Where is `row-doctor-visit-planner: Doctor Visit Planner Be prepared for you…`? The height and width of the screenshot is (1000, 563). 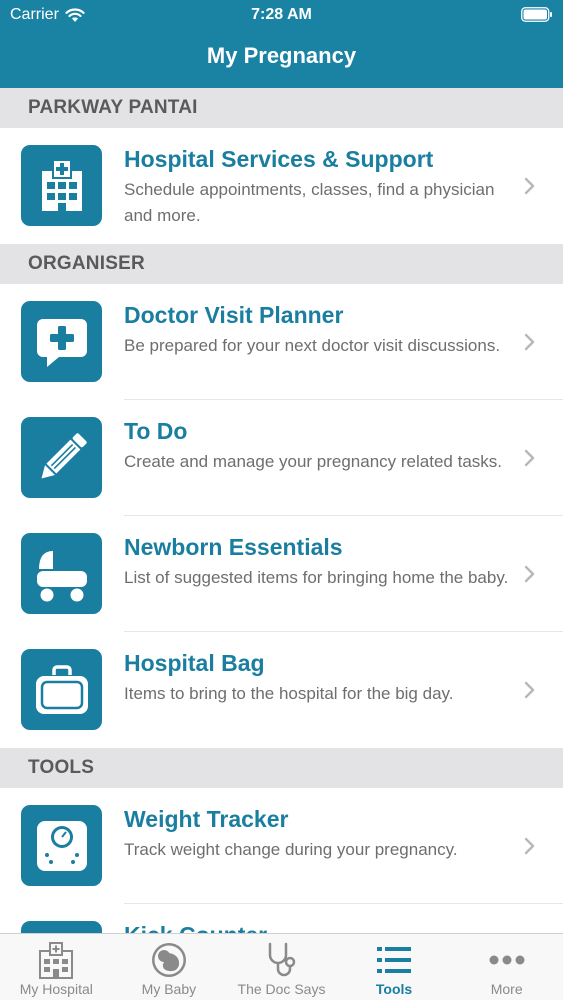 row-doctor-visit-planner: Doctor Visit Planner Be prepared for you… is located at coordinates (281, 342).